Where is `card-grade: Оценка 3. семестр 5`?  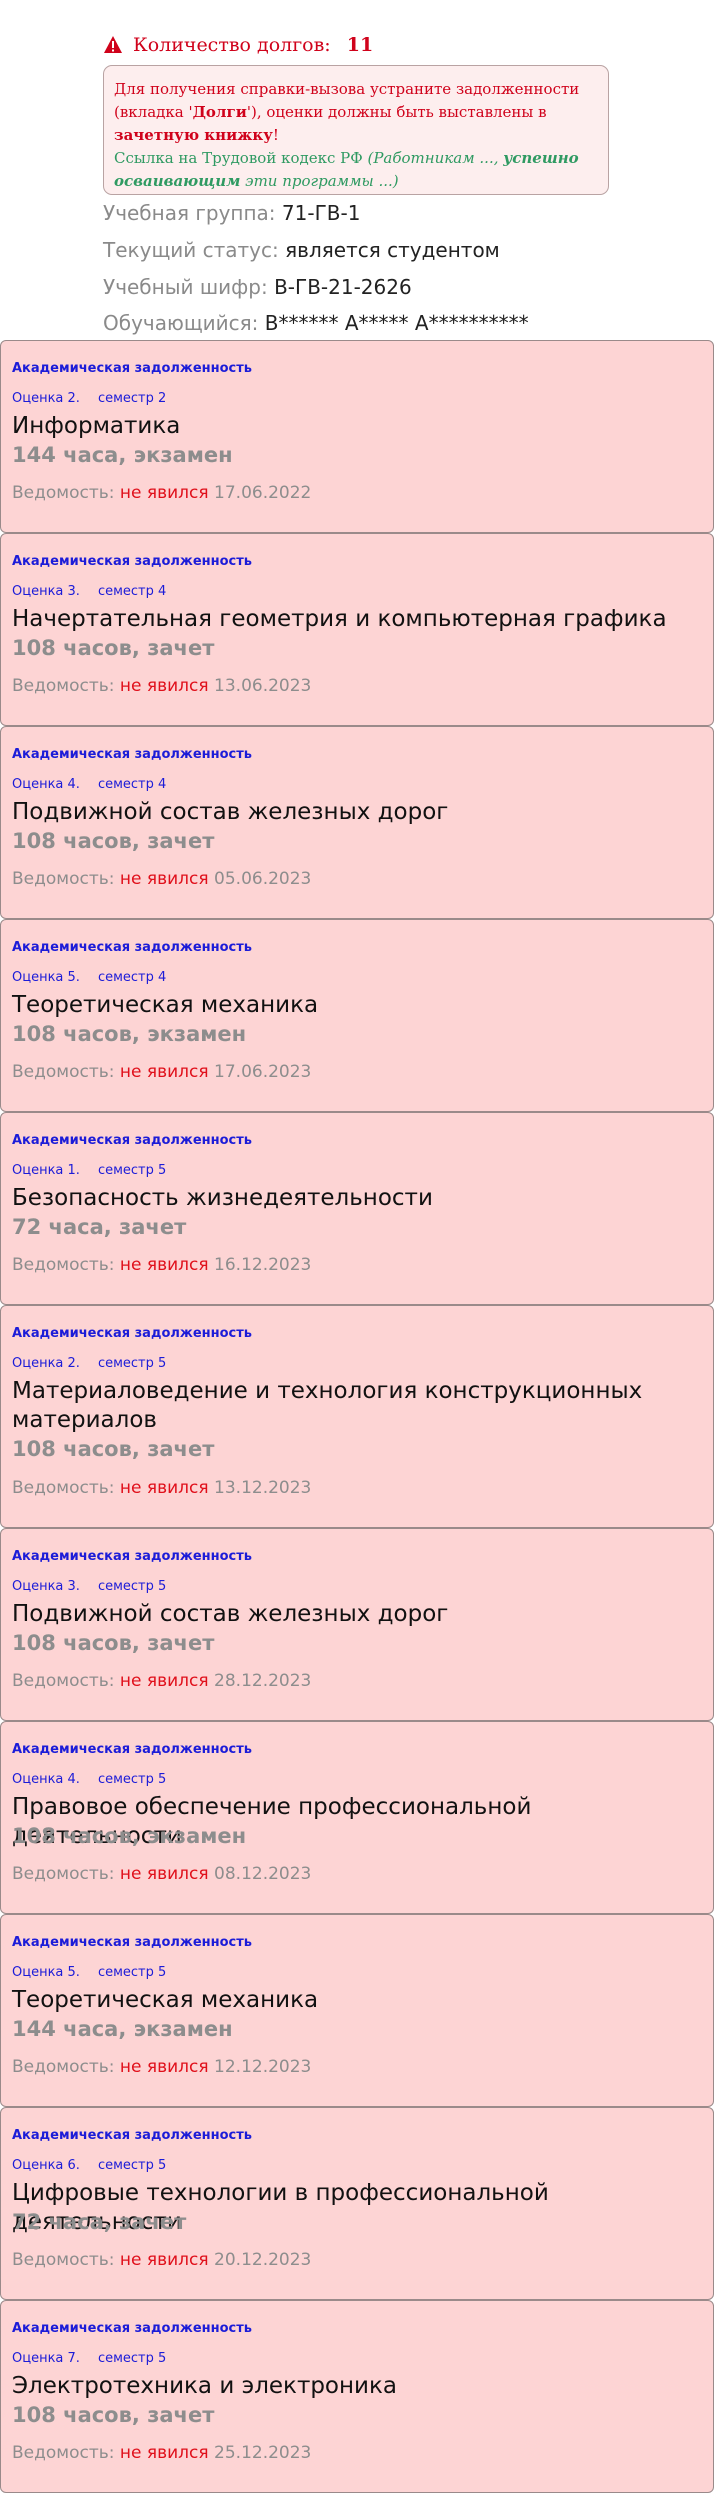 card-grade: Оценка 3. семестр 5 is located at coordinates (89, 1586).